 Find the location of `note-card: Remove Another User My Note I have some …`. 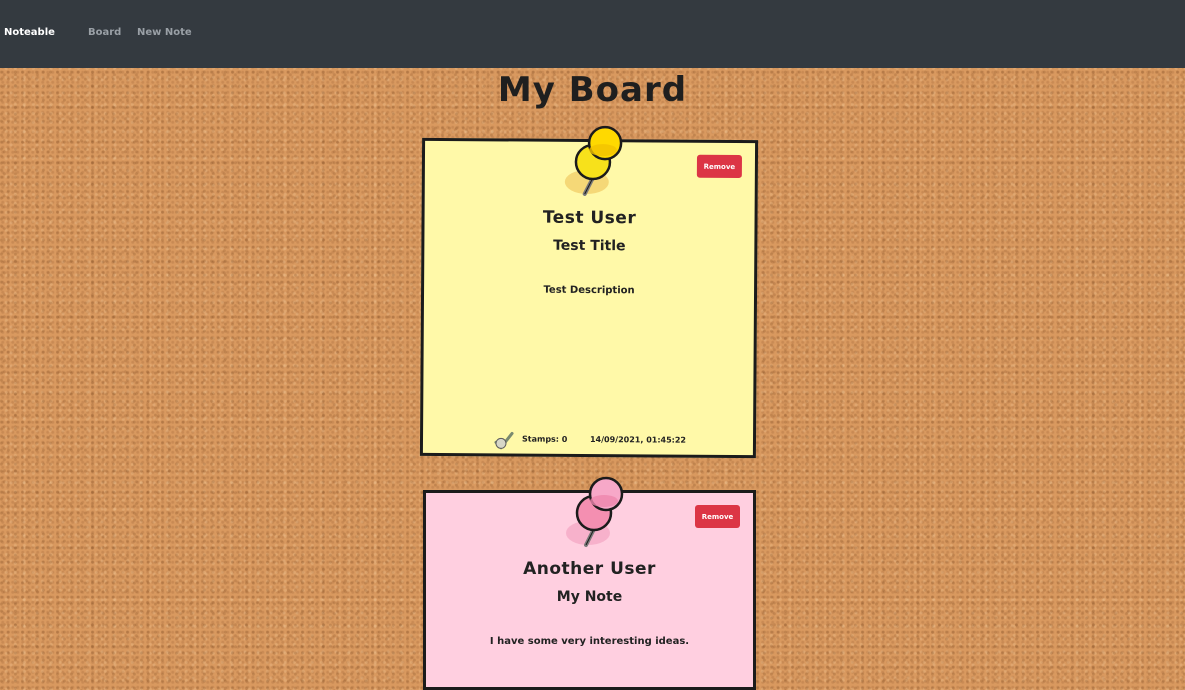

note-card: Remove Another User My Note I have some … is located at coordinates (589, 583).